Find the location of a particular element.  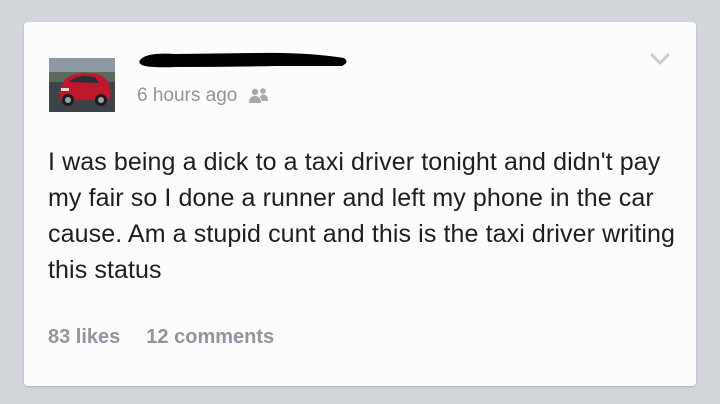

likes-count: 83 likes is located at coordinates (84, 337).